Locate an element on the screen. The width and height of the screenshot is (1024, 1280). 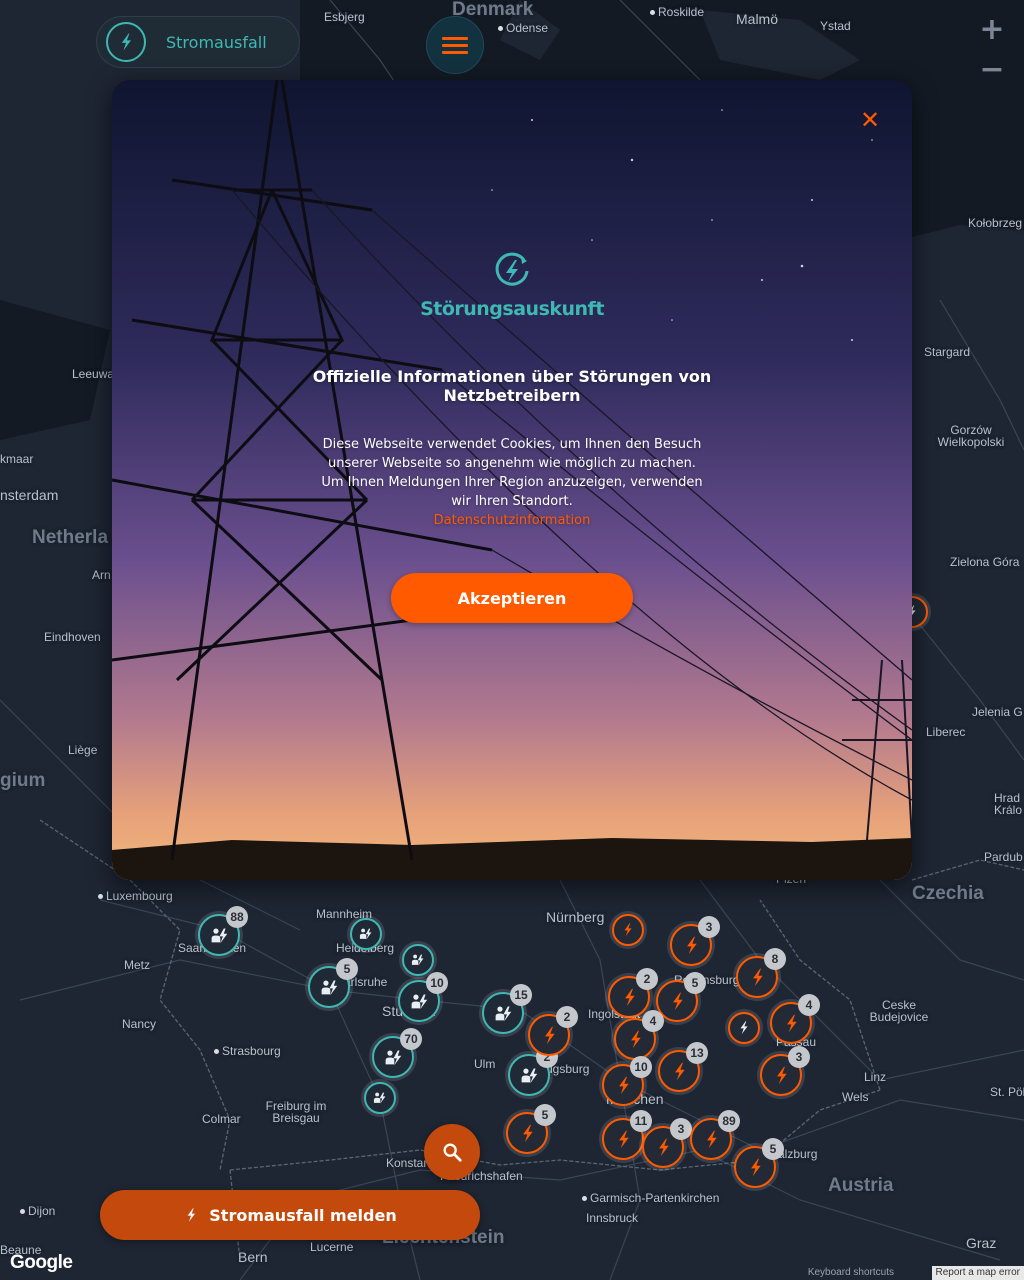
accept-button: Akzeptieren is located at coordinates (512, 598).